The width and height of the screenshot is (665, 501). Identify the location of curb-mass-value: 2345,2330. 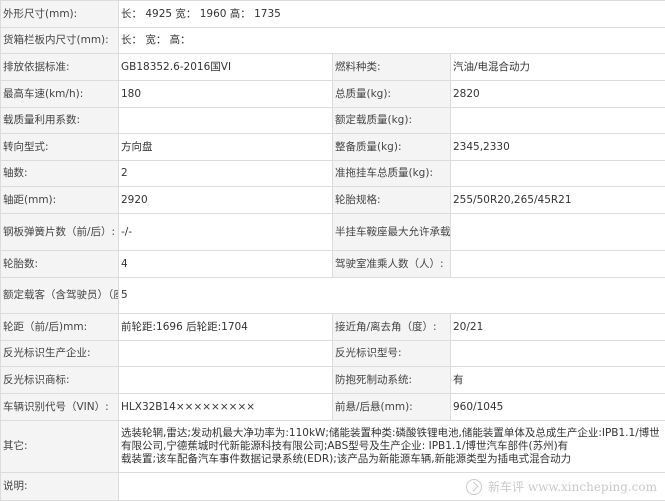
(558, 147).